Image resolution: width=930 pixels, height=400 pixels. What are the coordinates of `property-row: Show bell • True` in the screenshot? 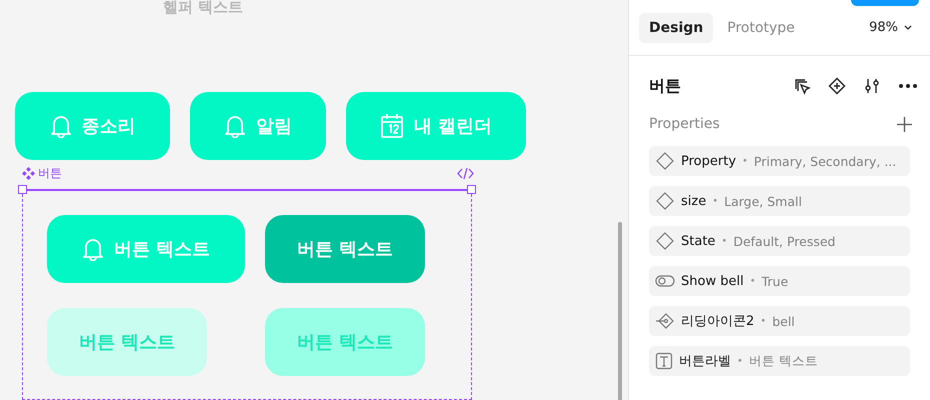 It's located at (779, 281).